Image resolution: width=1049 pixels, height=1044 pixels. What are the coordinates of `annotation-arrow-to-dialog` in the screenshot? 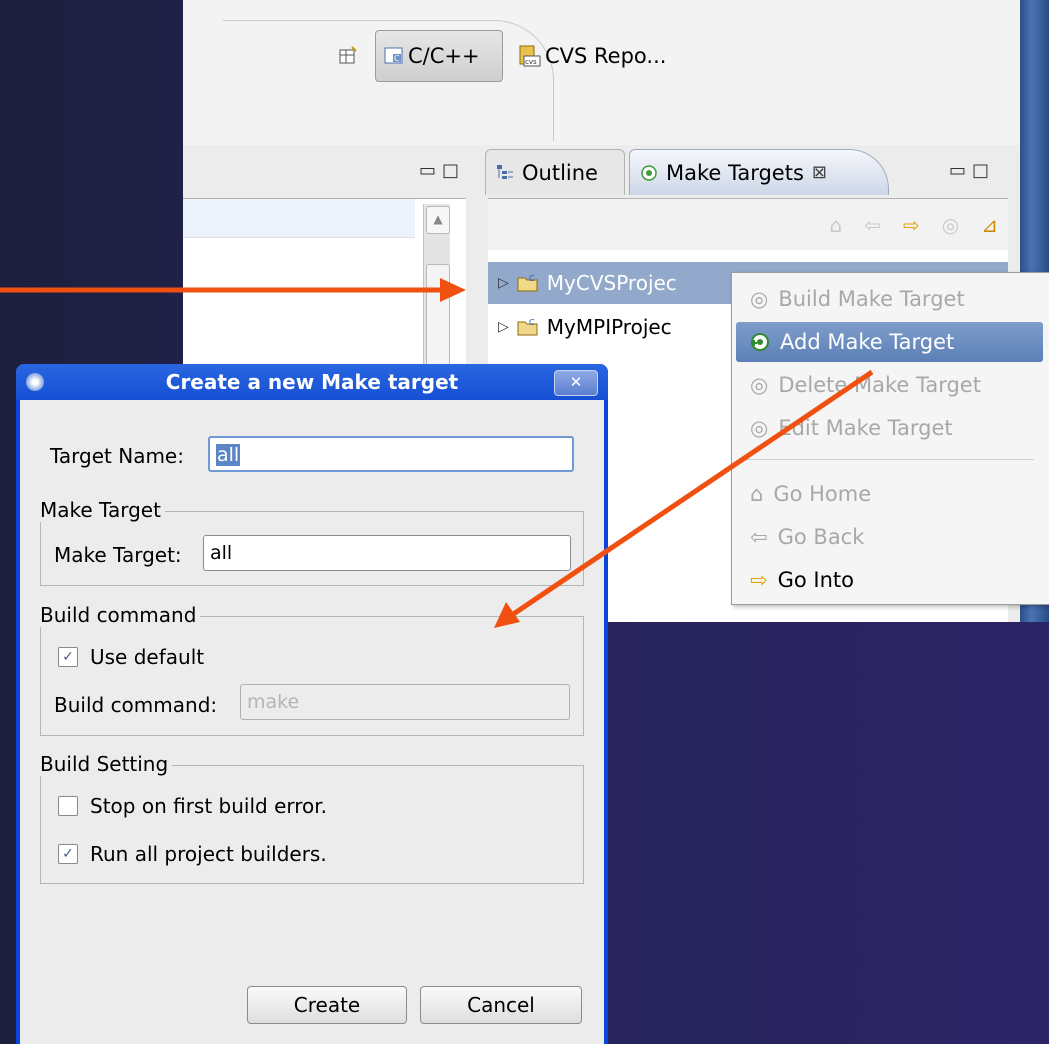 It's located at (684, 498).